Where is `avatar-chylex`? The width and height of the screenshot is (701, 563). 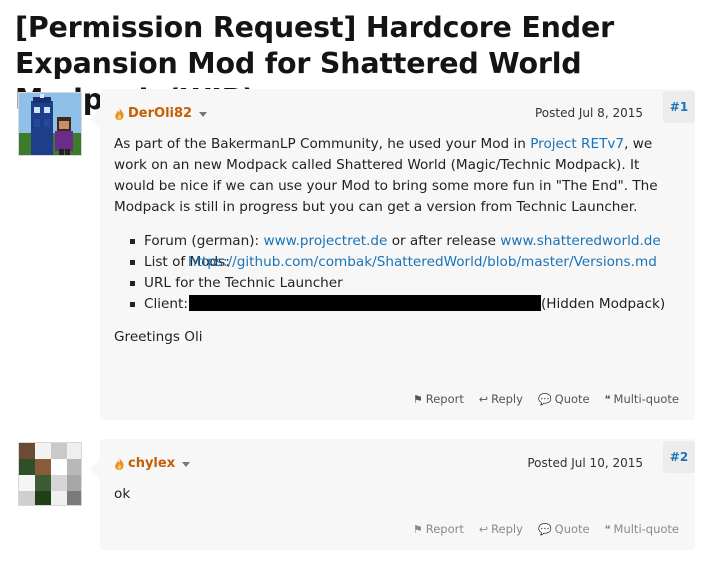
avatar-chylex is located at coordinates (50, 474).